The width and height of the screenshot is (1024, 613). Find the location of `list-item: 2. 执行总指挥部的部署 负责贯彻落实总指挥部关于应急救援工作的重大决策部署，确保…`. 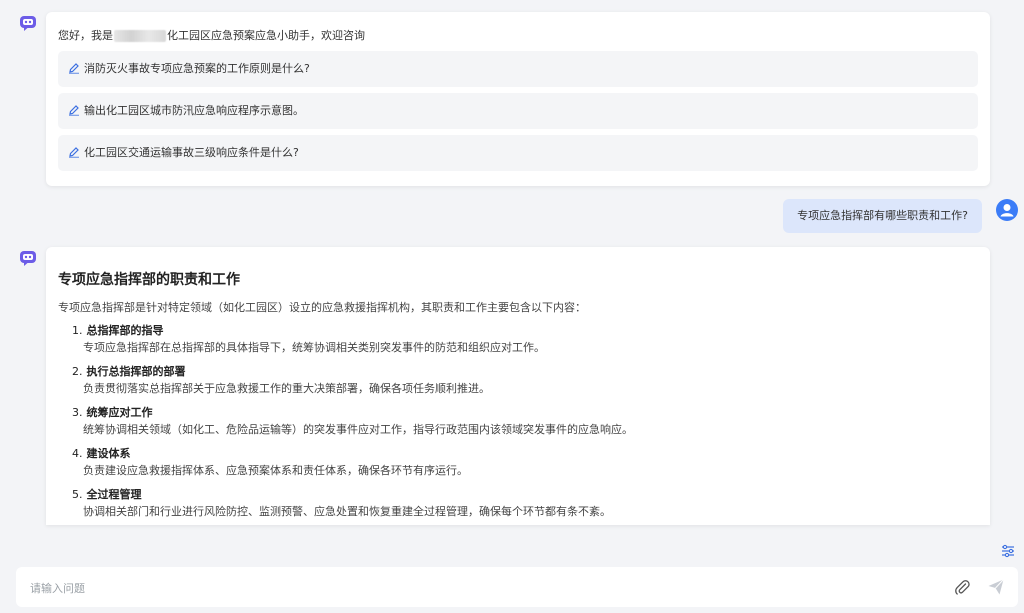

list-item: 2. 执行总指挥部的部署 负责贯彻落实总指挥部关于应急救援工作的重大决策部署，确保… is located at coordinates (525, 380).